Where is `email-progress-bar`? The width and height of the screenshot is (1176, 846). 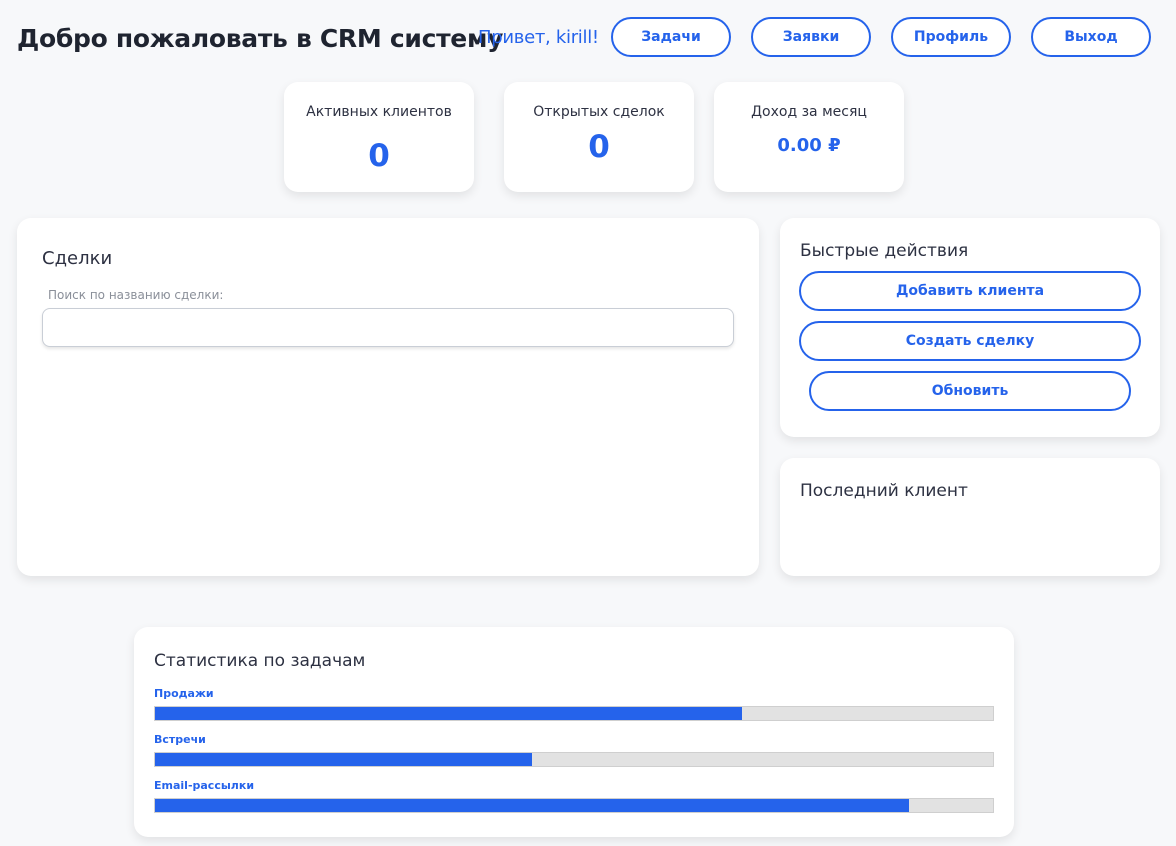
email-progress-bar is located at coordinates (574, 805).